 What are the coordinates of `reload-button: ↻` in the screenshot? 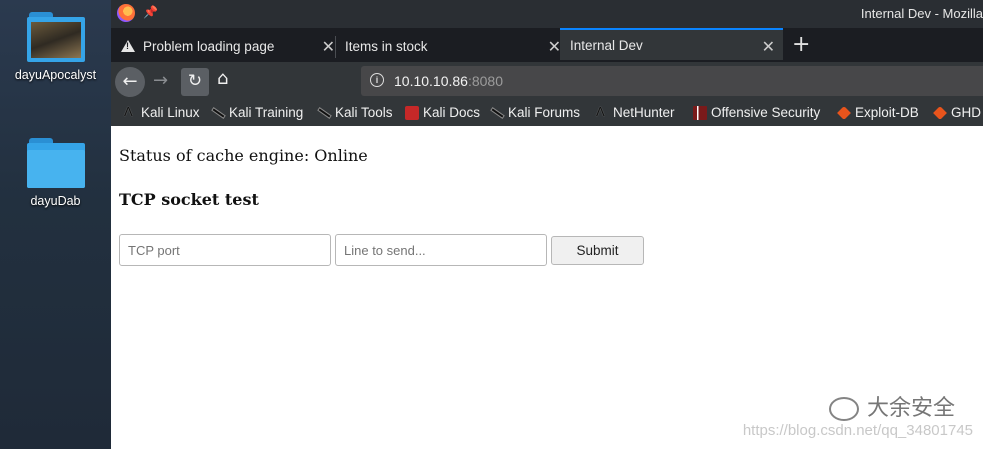 It's located at (195, 82).